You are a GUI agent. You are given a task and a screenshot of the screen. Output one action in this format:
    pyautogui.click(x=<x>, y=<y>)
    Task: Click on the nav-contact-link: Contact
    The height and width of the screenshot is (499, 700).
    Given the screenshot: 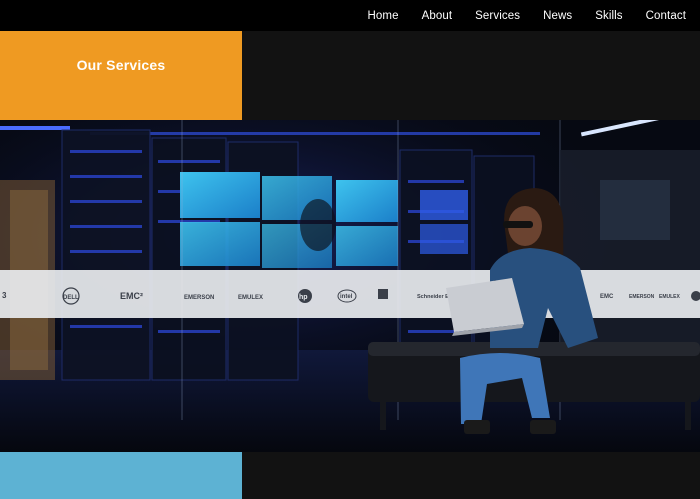 What is the action you would take?
    pyautogui.click(x=666, y=16)
    